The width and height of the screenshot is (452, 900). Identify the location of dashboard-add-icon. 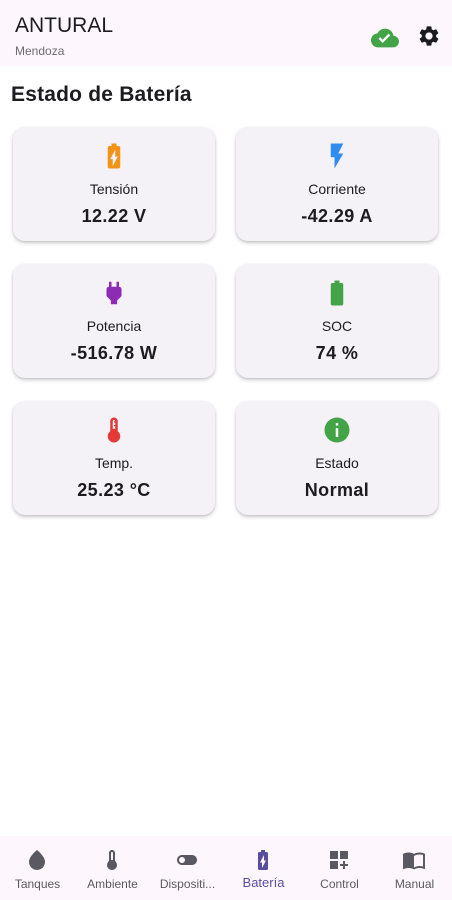
(339, 860).